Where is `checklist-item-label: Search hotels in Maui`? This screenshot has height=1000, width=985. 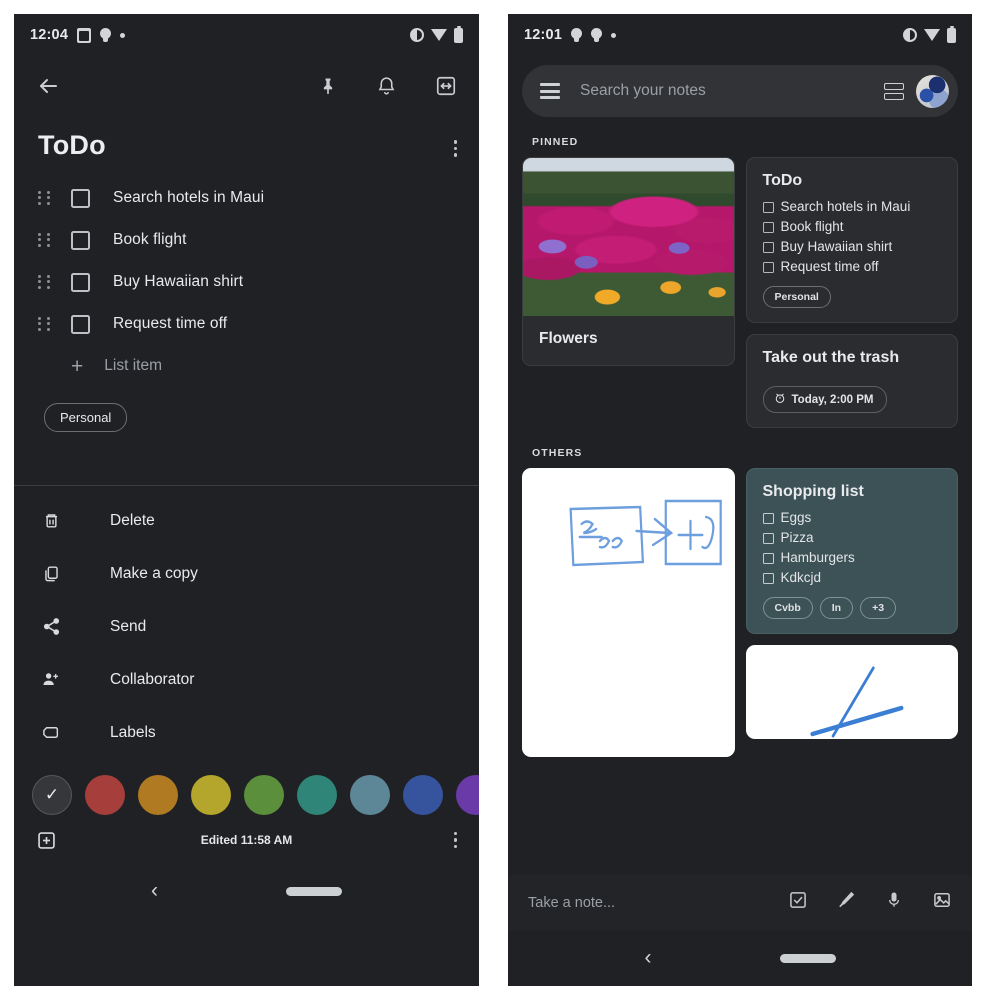 checklist-item-label: Search hotels in Maui is located at coordinates (189, 197).